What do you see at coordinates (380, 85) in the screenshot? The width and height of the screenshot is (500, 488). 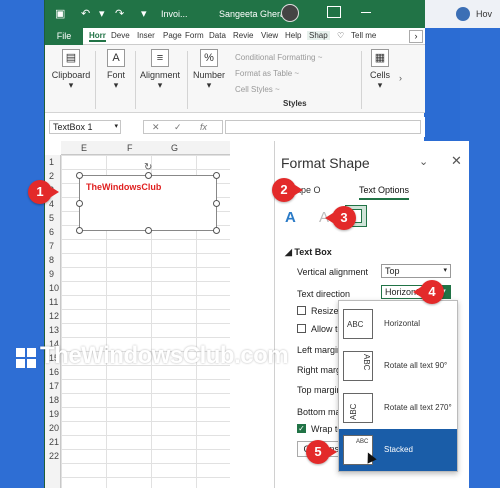 I see `cells-dropdown-icon: ▾` at bounding box center [380, 85].